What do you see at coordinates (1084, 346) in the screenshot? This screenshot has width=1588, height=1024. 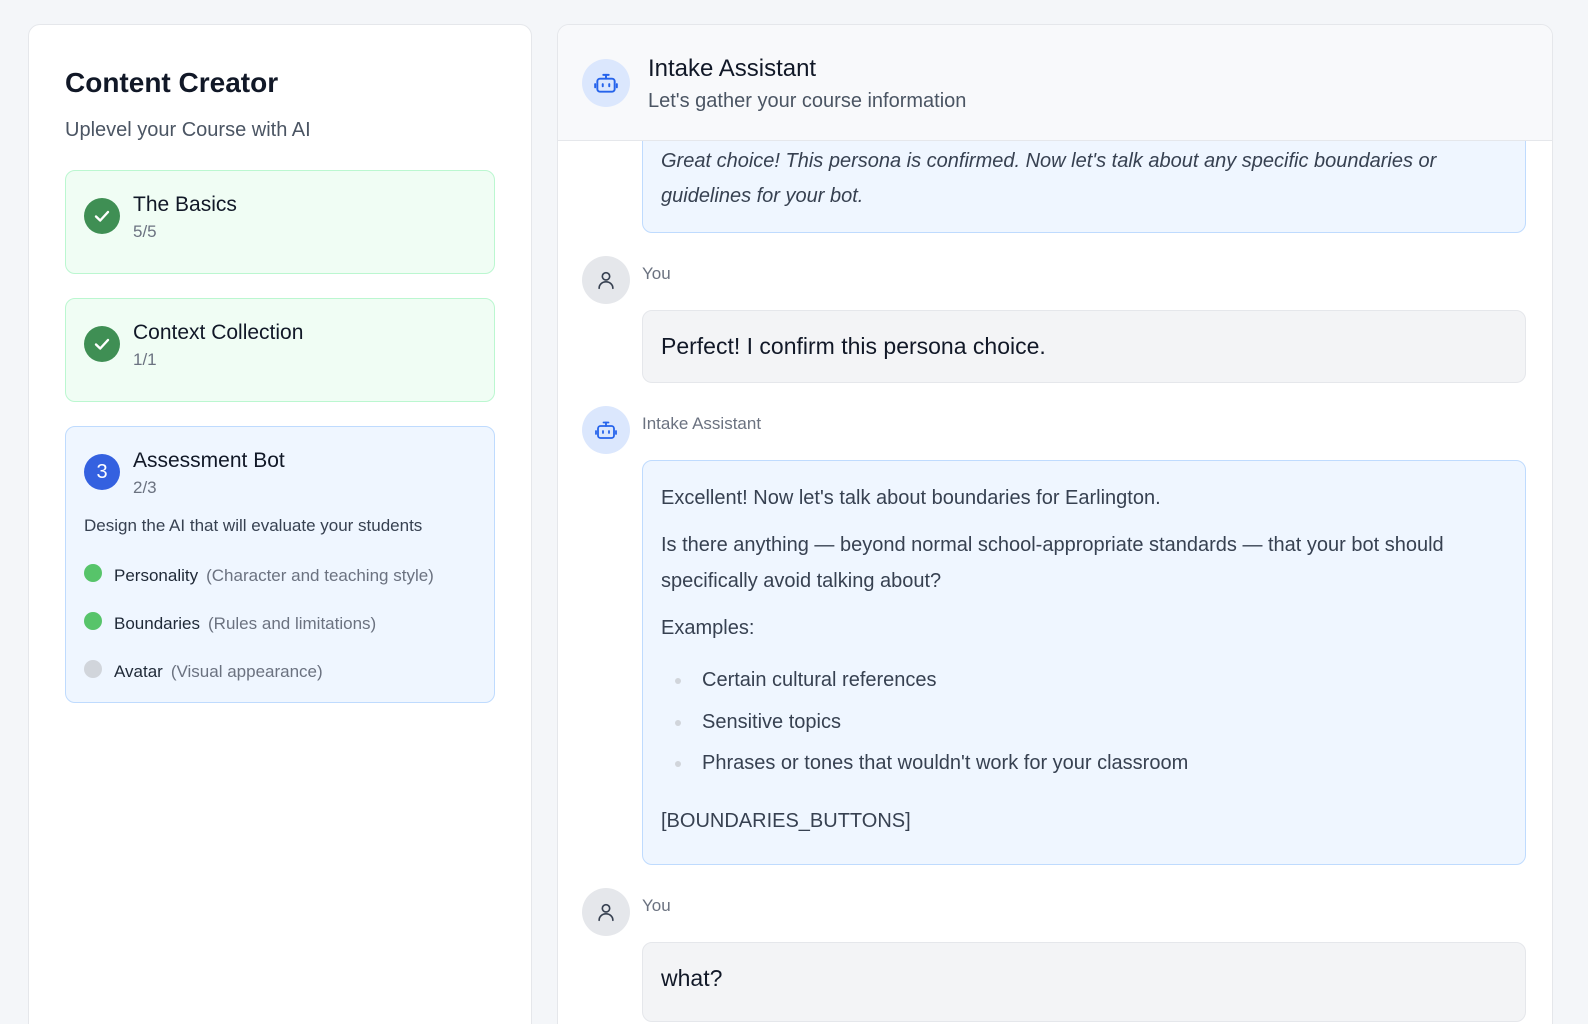 I see `user-message: Perfect! I confirm this persona choice.` at bounding box center [1084, 346].